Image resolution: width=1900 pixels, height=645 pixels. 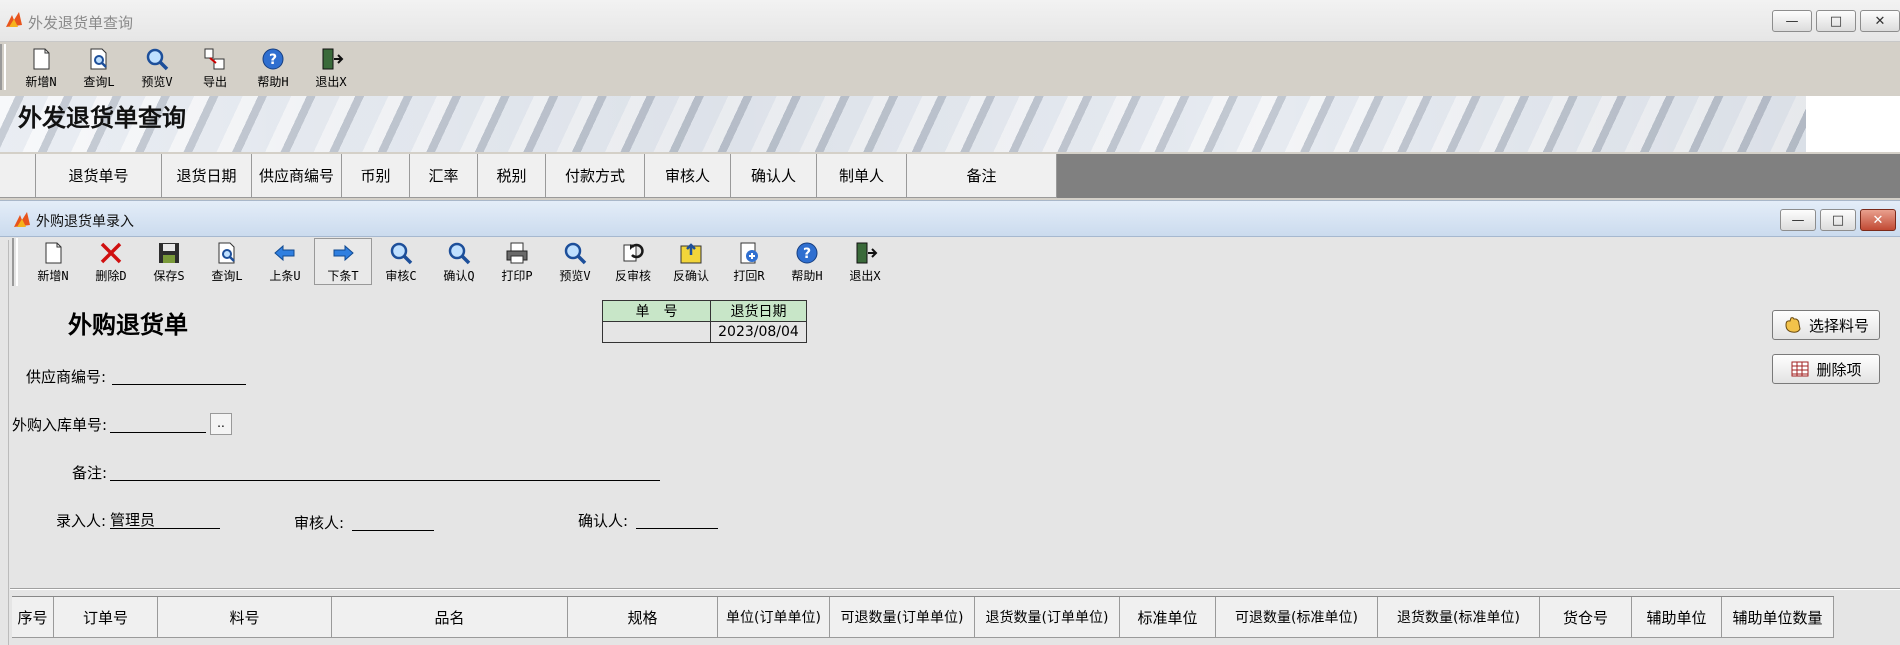 I want to click on entry-person-field: 管理员, so click(x=165, y=519).